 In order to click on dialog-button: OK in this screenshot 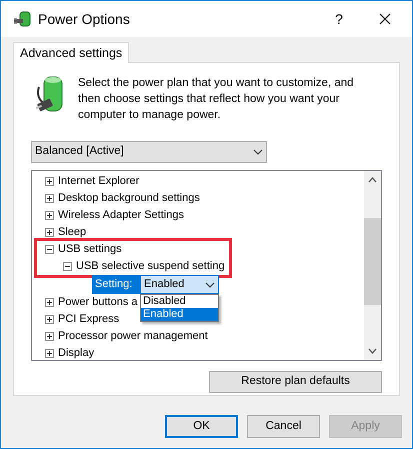, I will do `click(201, 426)`.